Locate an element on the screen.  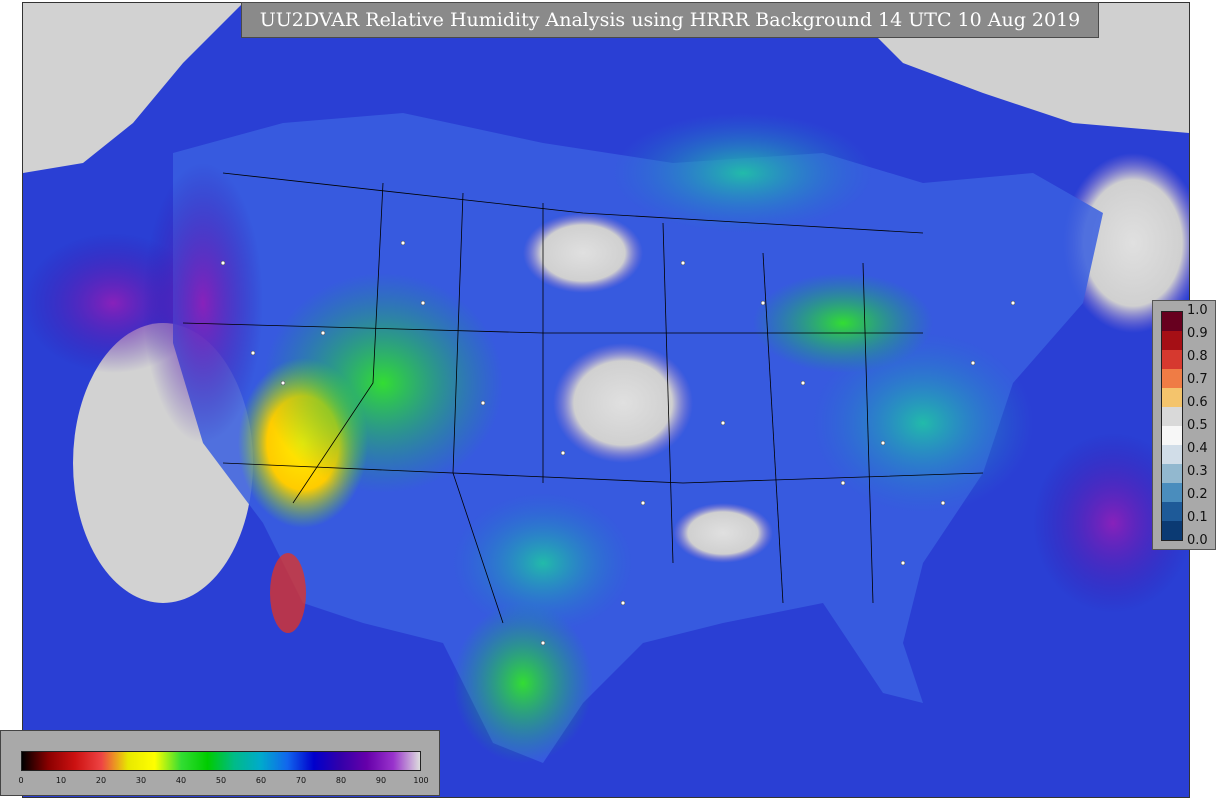
legend-label: 0.8 is located at coordinates (1197, 356).